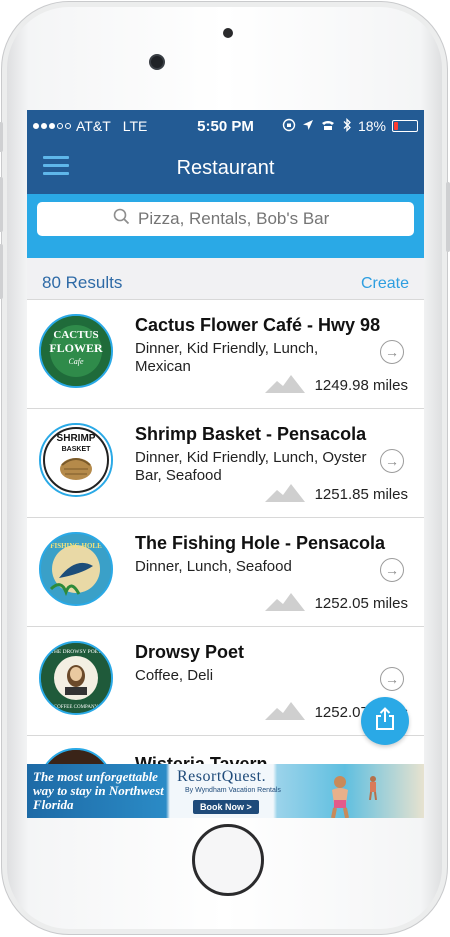 This screenshot has width=450, height=937. I want to click on carrier-name: AT&T, so click(93, 126).